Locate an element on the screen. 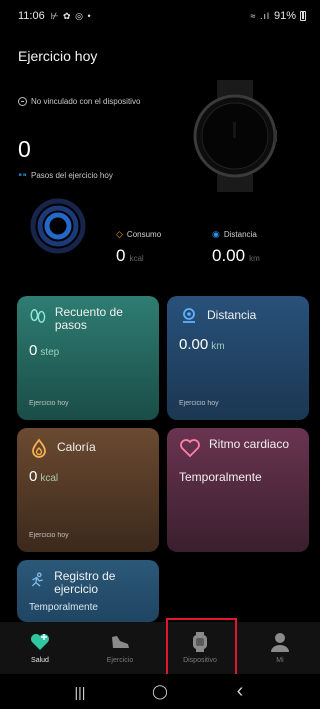 This screenshot has height=709, width=320. status-time: 11:06 is located at coordinates (31, 16).